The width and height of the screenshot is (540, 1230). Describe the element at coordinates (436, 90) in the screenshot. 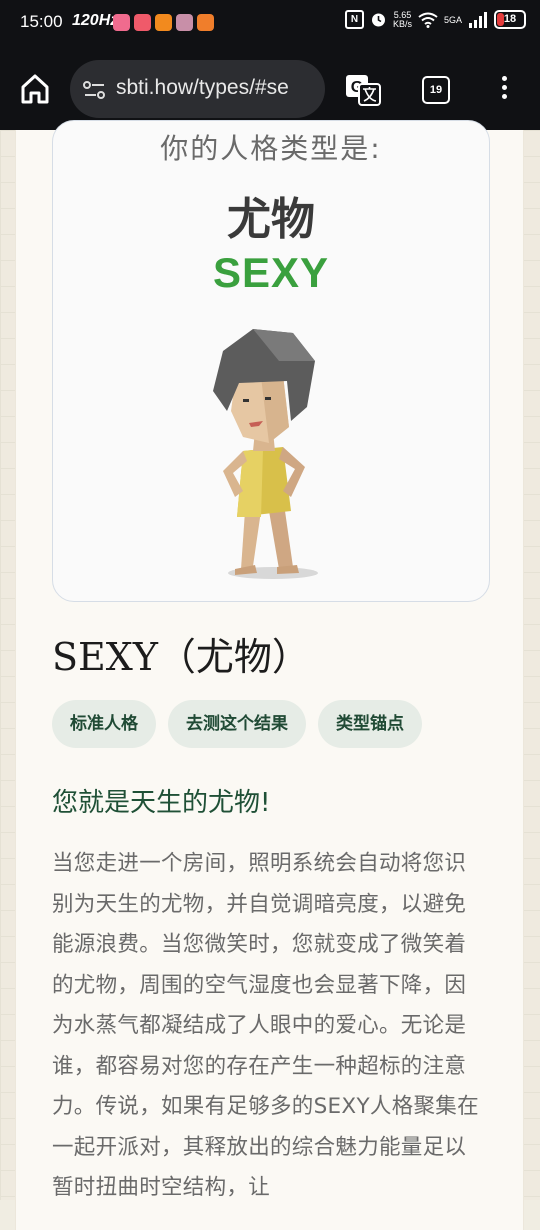

I see `tab-switcher-button: 19` at that location.